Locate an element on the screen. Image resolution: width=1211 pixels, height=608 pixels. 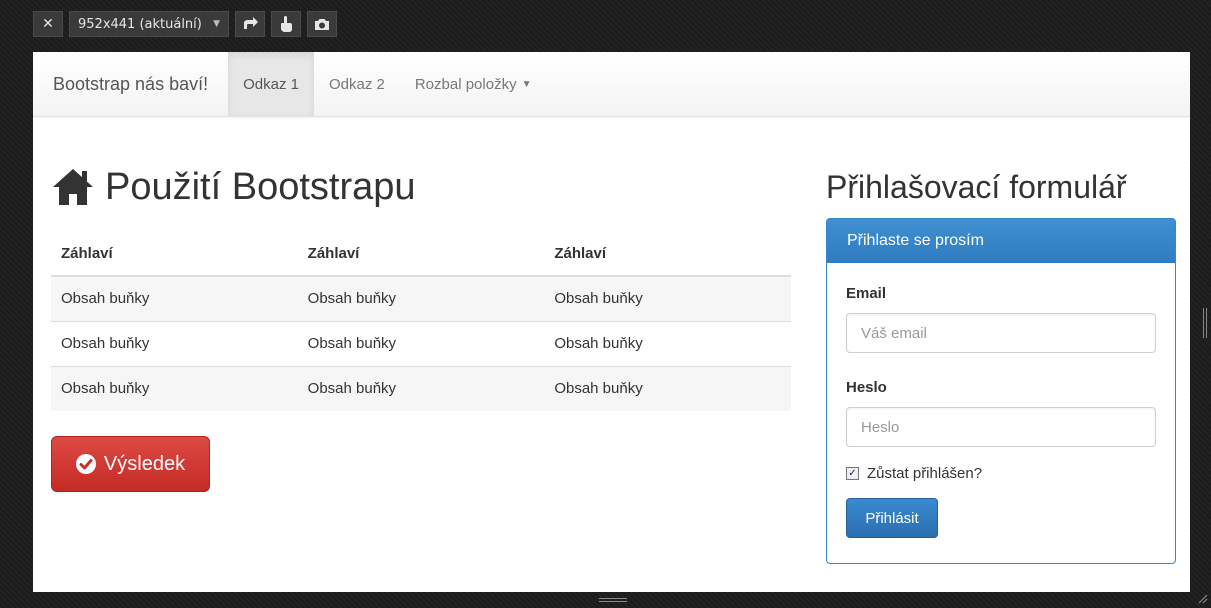
devtools-toolbar: ✕ 952x441 (aktuální) ▼ is located at coordinates (185, 24).